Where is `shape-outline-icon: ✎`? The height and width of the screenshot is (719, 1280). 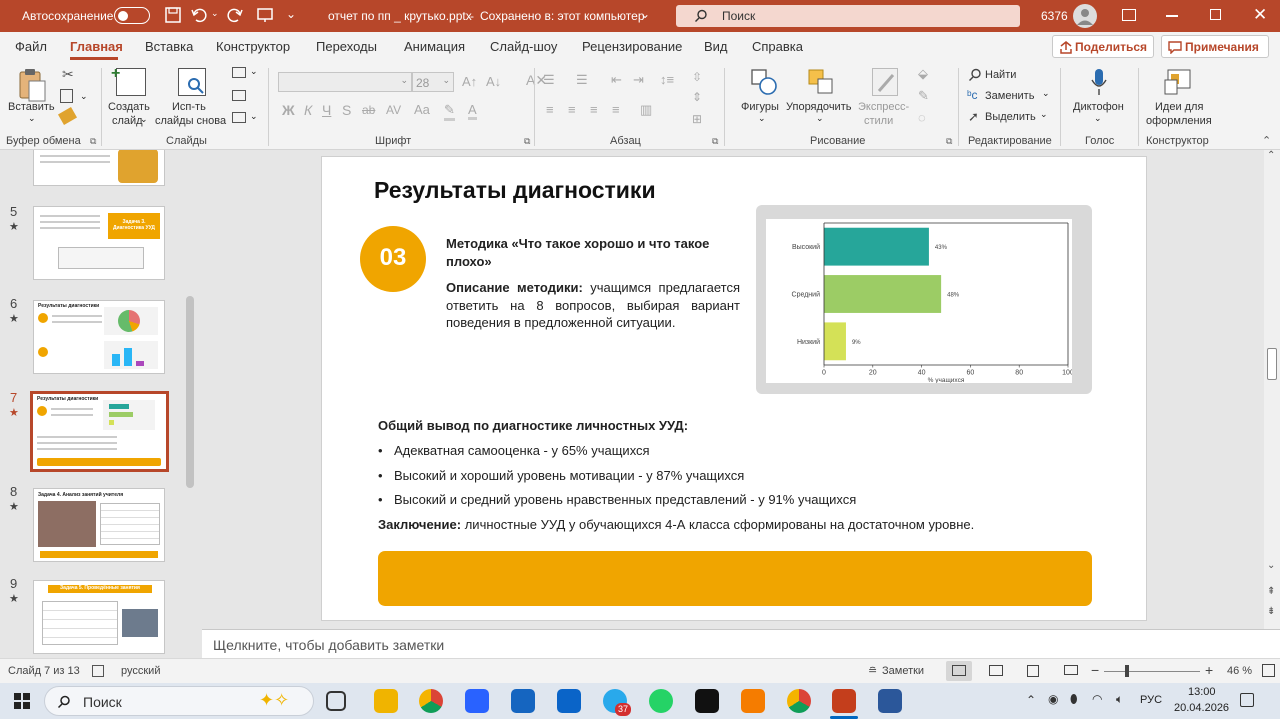 shape-outline-icon: ✎ is located at coordinates (923, 96).